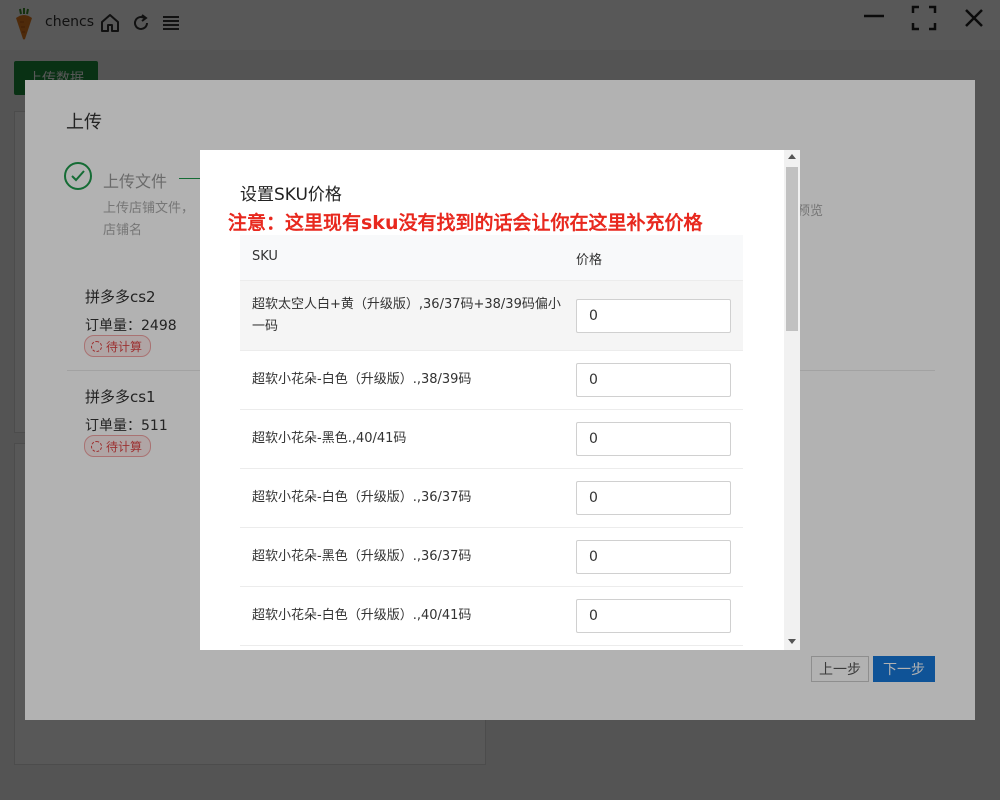 This screenshot has width=1000, height=800. What do you see at coordinates (362, 497) in the screenshot?
I see `sku-name: 超软小花朵-白色（升级版）.,36/37码` at bounding box center [362, 497].